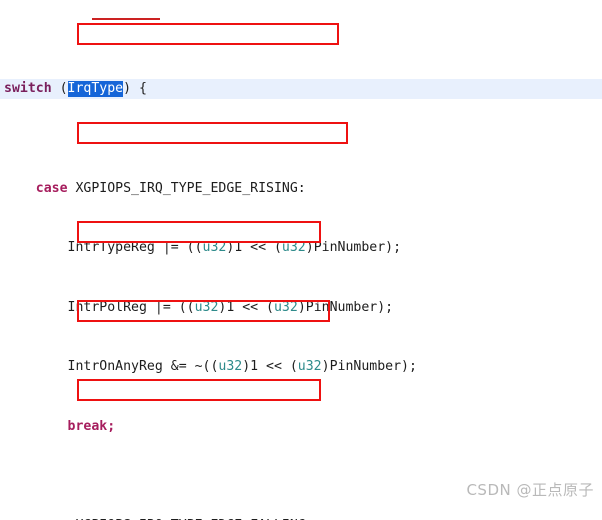 This screenshot has width=602, height=520. I want to click on selected-identifier-irqtype: IrqType, so click(95, 89).